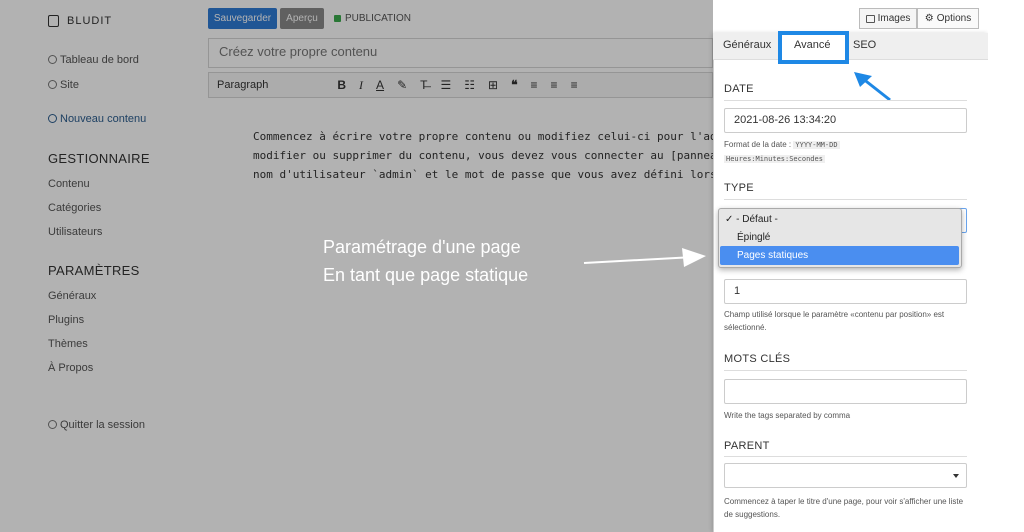 This screenshot has width=1024, height=532. Describe the element at coordinates (753, 237) in the screenshot. I see `type-option-sticky: Épinglé` at that location.